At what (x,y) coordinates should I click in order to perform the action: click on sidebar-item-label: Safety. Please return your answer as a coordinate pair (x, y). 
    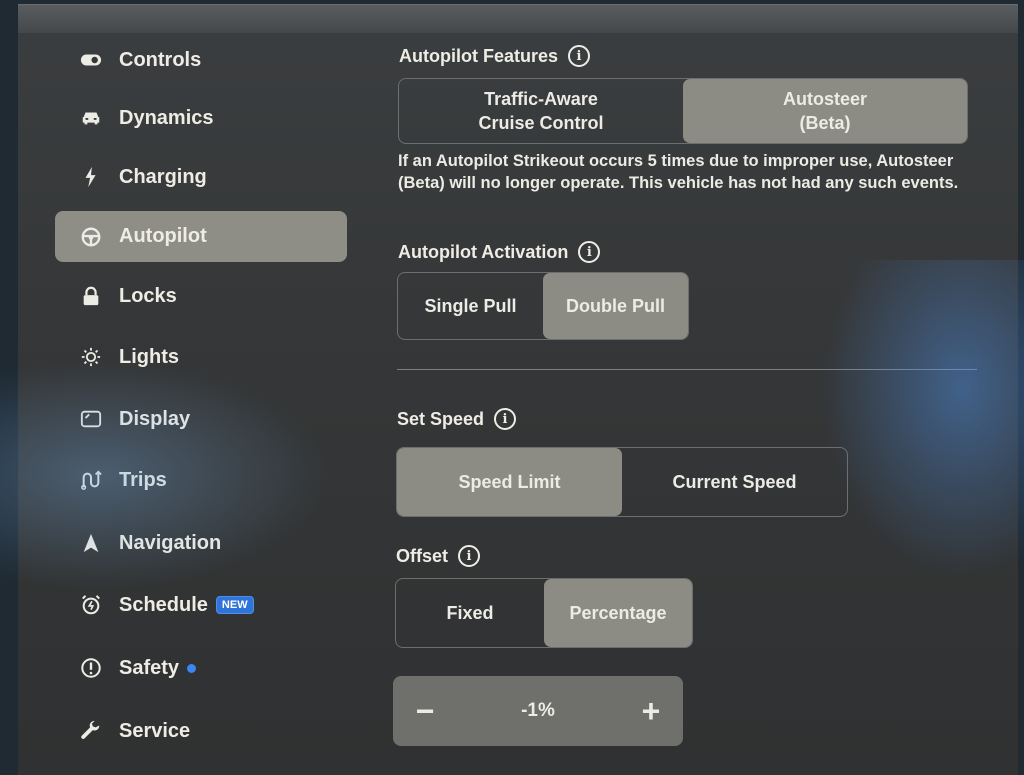
    Looking at the image, I should click on (149, 667).